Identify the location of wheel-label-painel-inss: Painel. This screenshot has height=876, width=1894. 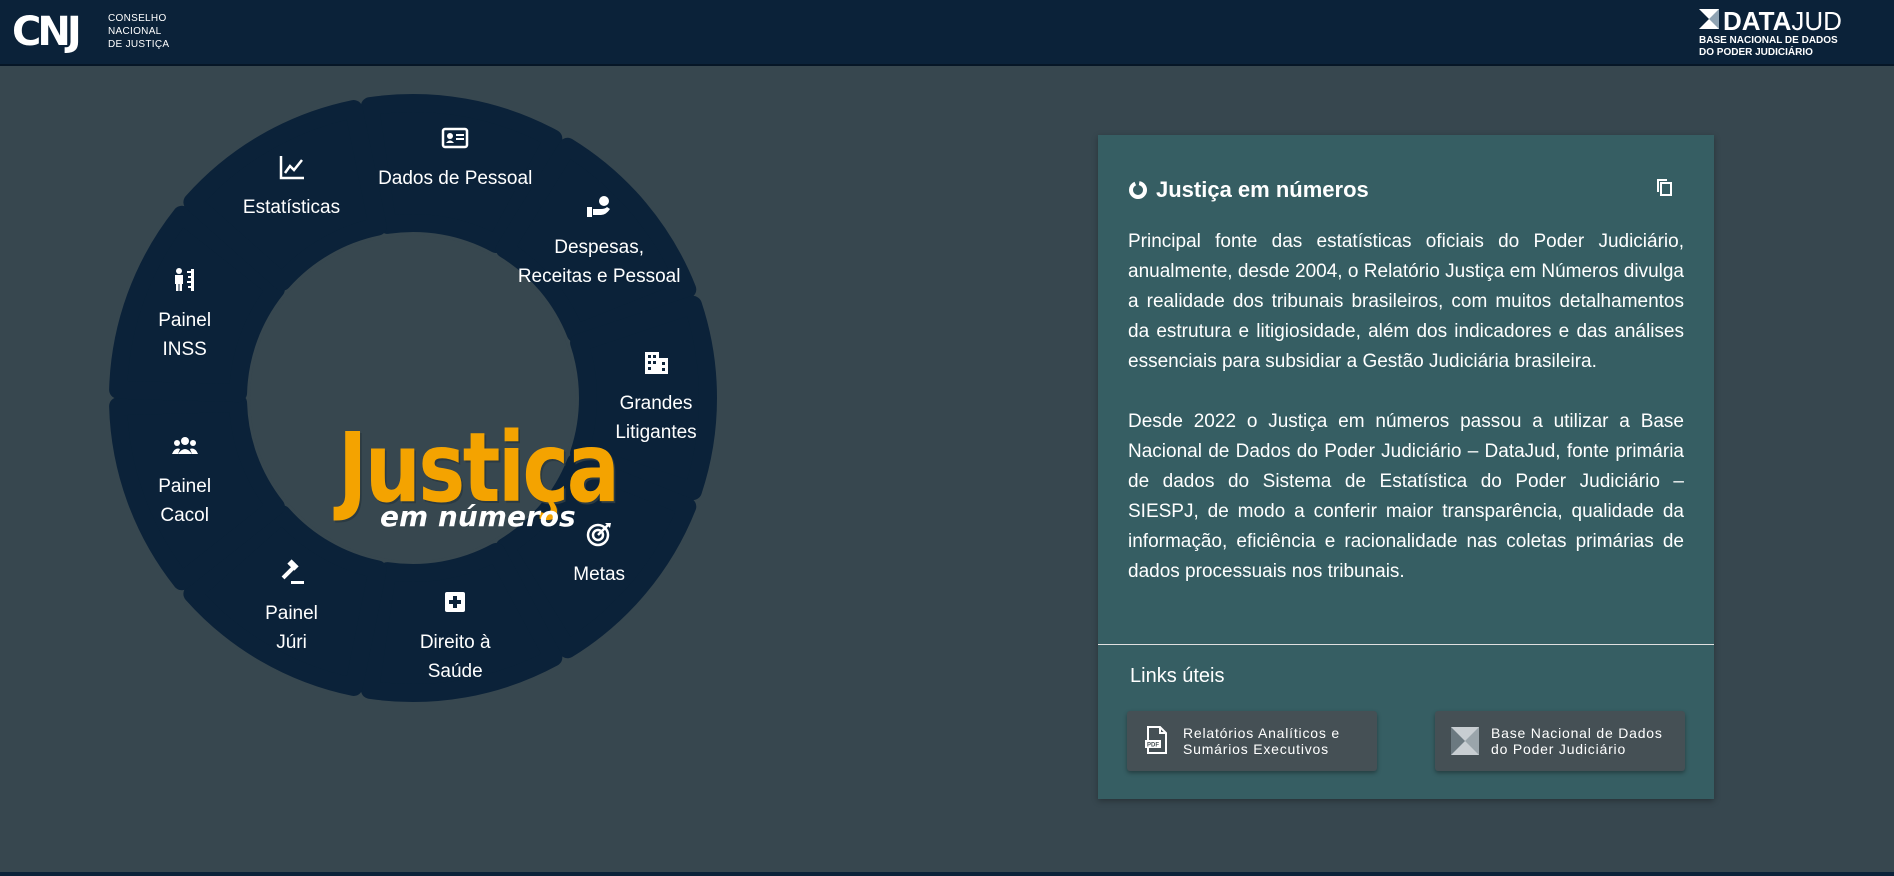
(185, 320).